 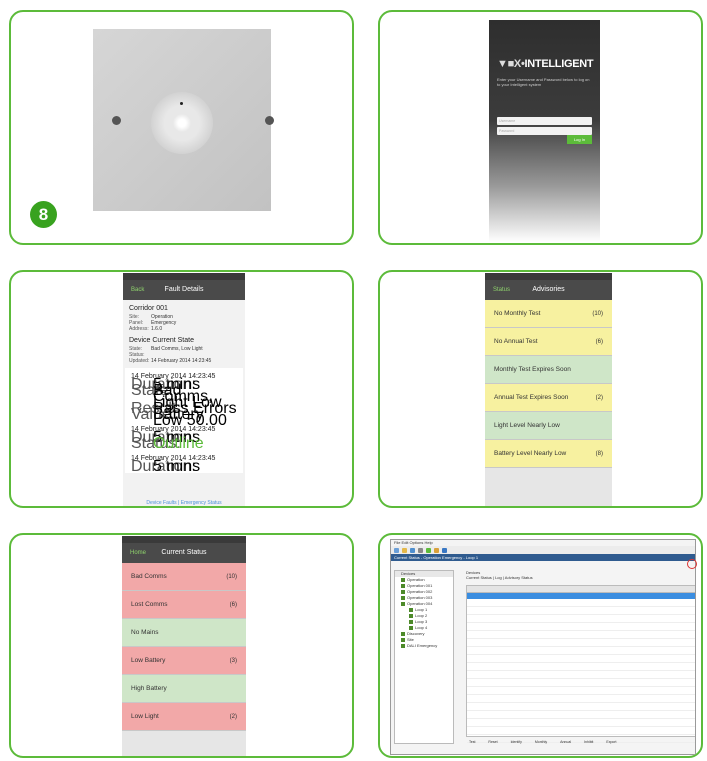 What do you see at coordinates (233, 716) in the screenshot?
I see `list-item-count: (2)` at bounding box center [233, 716].